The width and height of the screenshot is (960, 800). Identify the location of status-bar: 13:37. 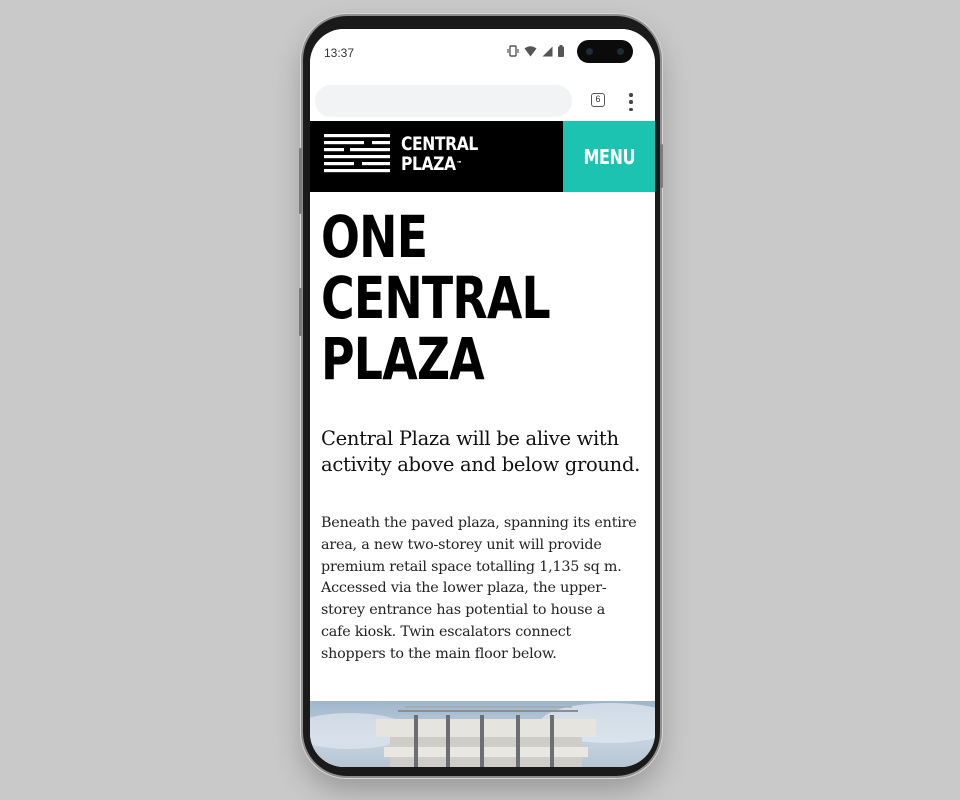
(482, 51).